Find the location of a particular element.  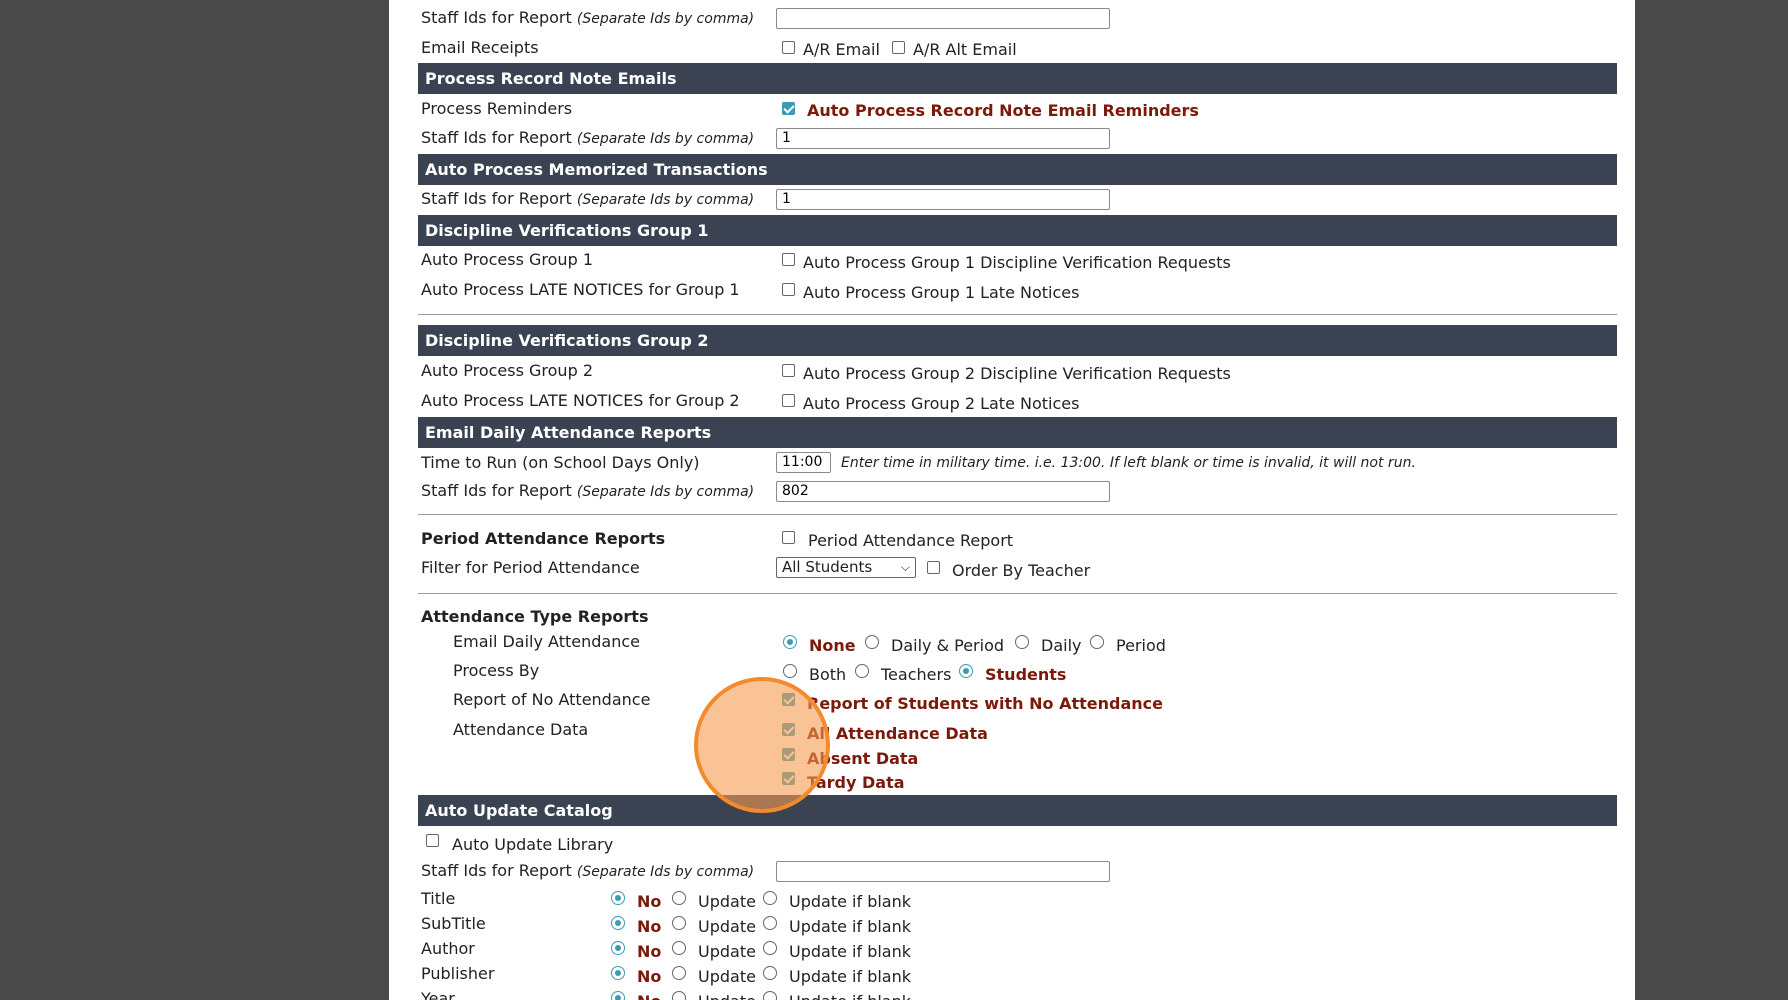

filter-period-select: All Students ⌵ is located at coordinates (846, 567).